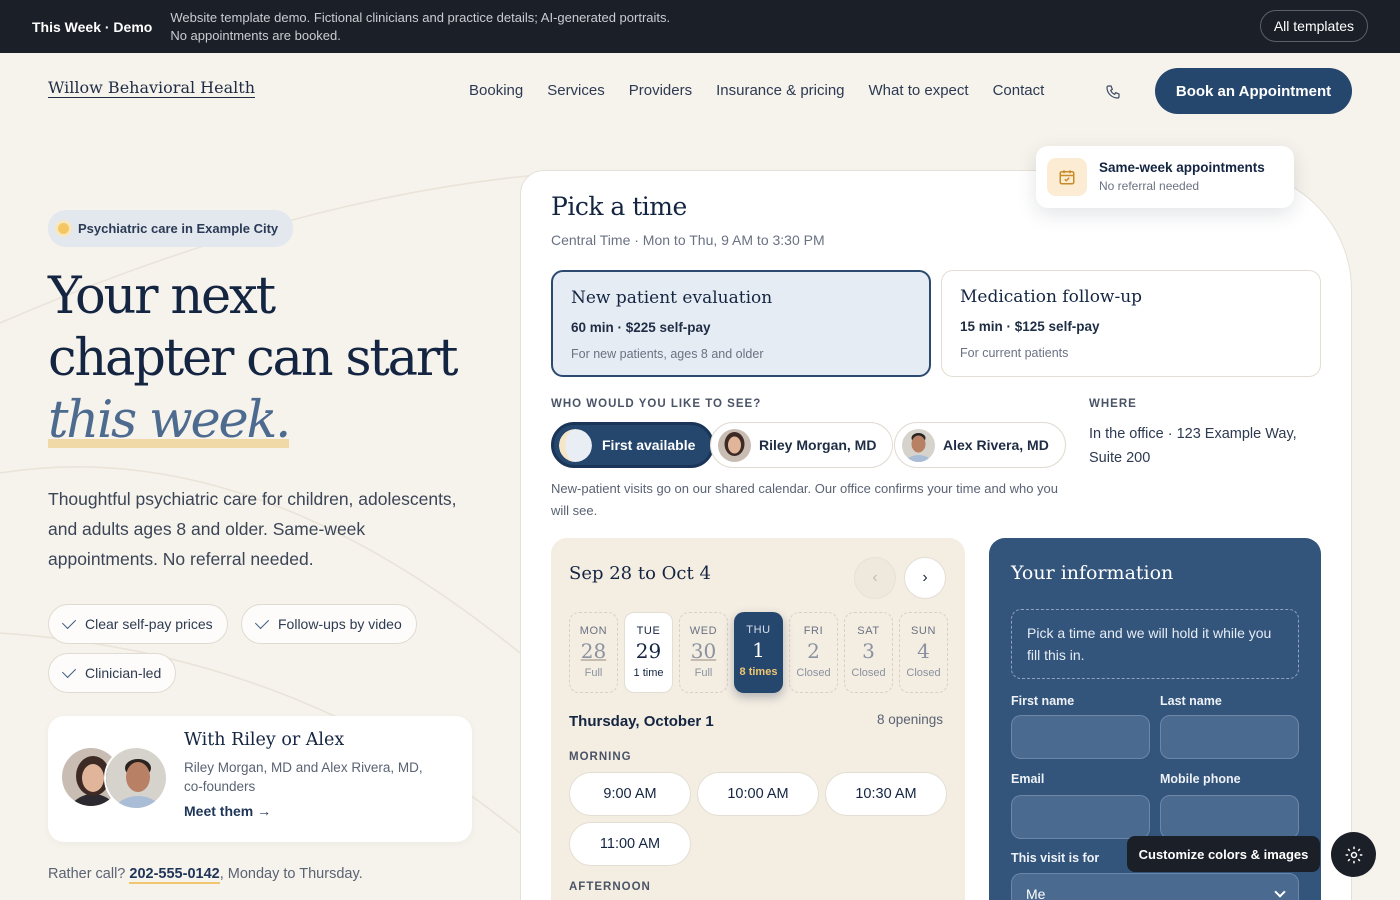 Image resolution: width=1400 pixels, height=900 pixels. I want to click on hero-eyebrow: Psychiatric care in Example City, so click(171, 228).